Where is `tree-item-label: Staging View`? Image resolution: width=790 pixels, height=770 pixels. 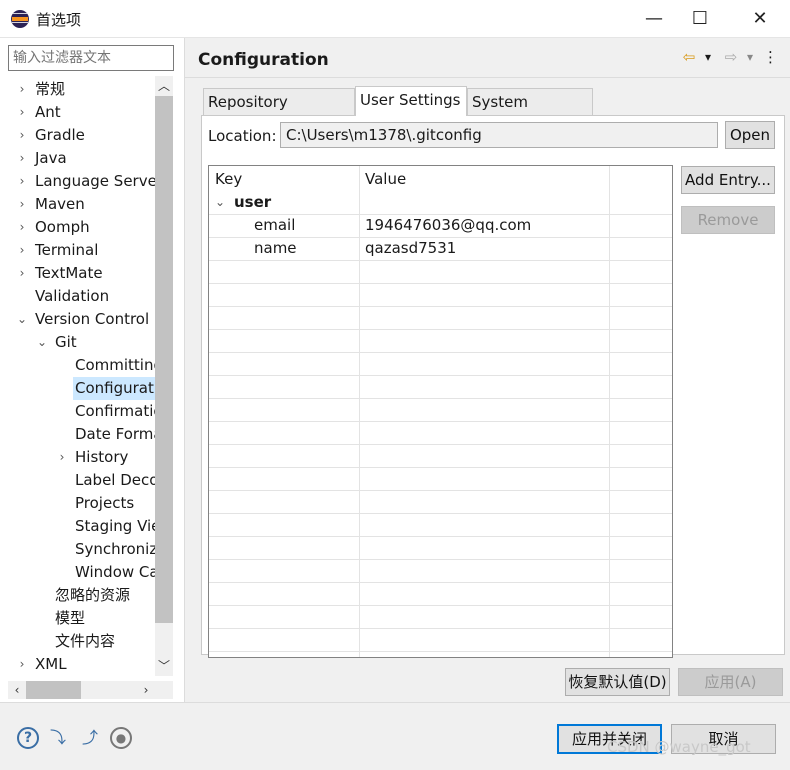
tree-item-label: Staging View is located at coordinates (115, 526).